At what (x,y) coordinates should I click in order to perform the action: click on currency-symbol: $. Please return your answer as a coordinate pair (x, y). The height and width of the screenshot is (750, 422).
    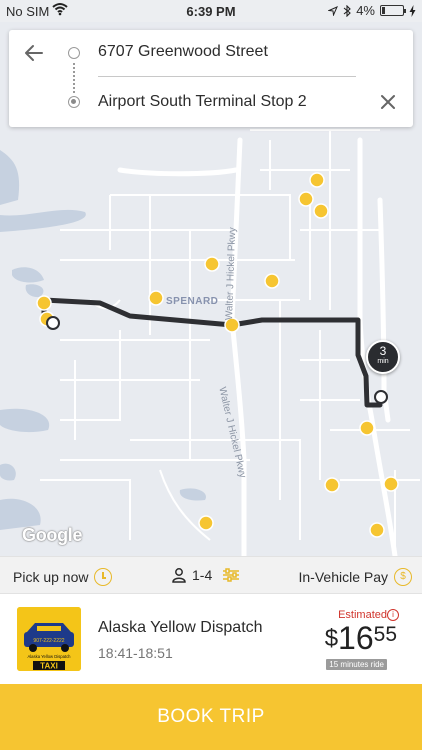
    Looking at the image, I should click on (331, 638).